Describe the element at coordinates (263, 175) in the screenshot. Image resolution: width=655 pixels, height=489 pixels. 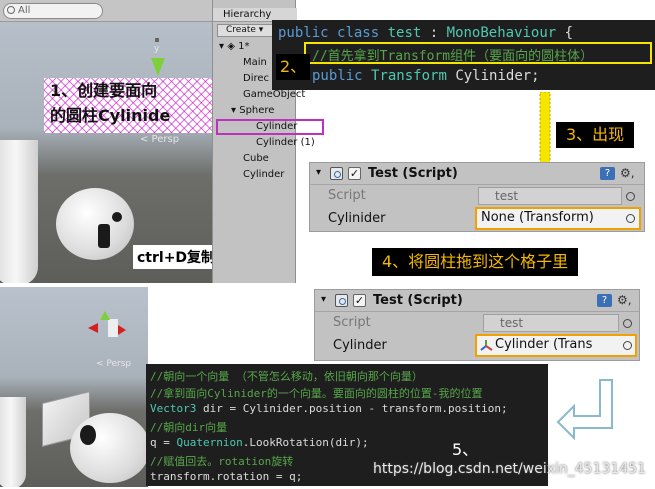
I see `hierarchy-item-cylinder: Cylinder` at that location.